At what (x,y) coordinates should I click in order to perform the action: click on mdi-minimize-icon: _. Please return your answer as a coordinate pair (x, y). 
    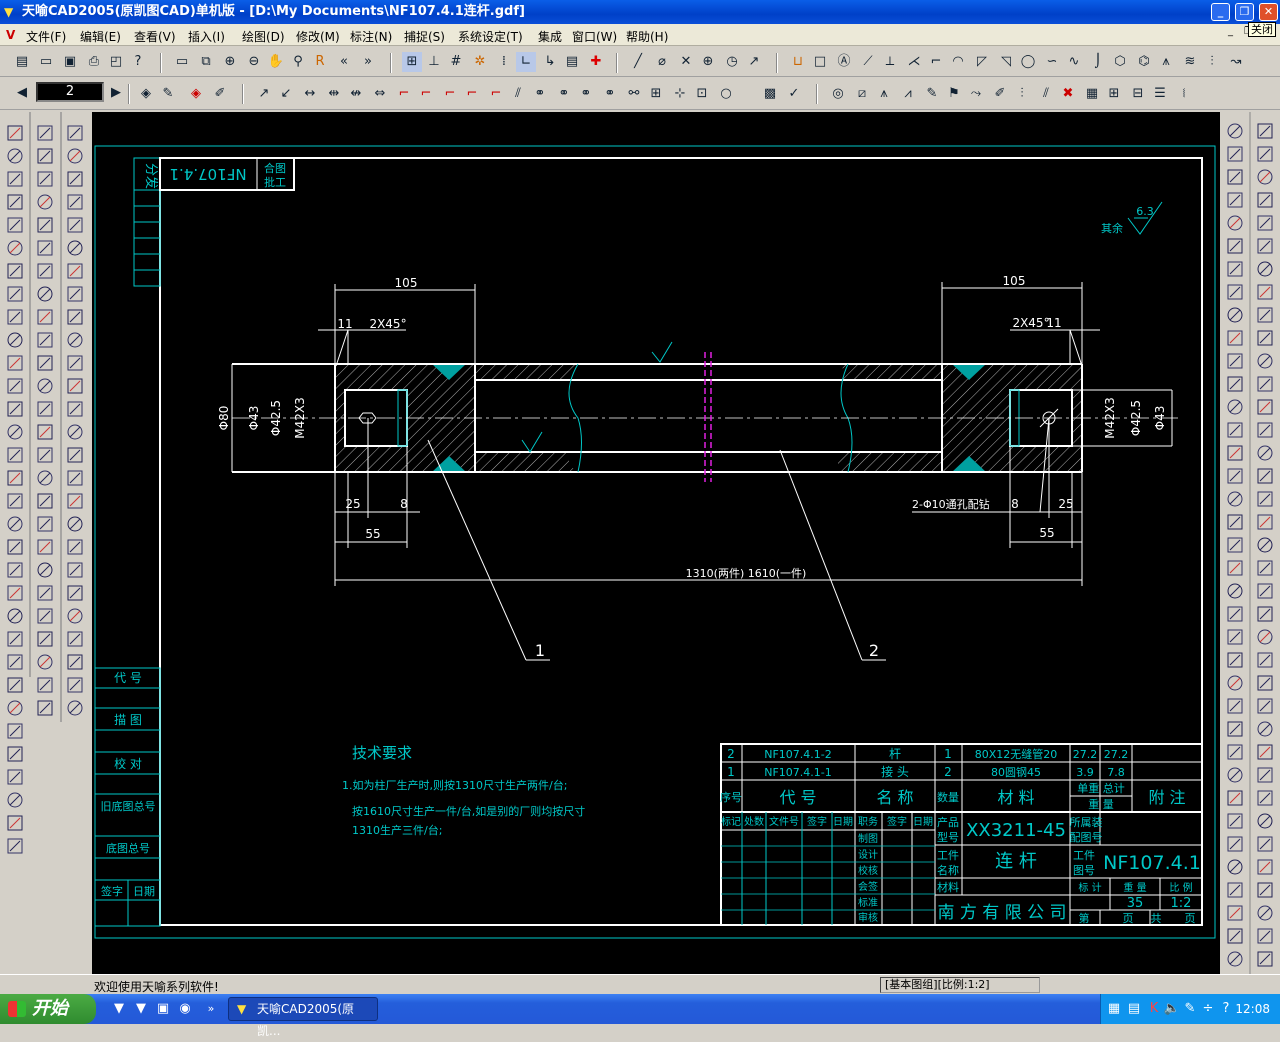
    Looking at the image, I should click on (1230, 31).